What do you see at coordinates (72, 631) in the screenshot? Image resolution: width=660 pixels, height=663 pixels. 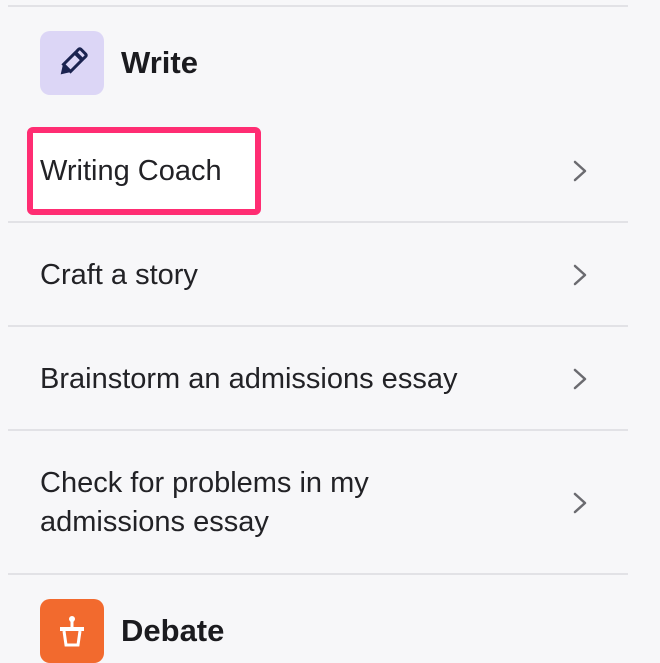 I see `podium-icon` at bounding box center [72, 631].